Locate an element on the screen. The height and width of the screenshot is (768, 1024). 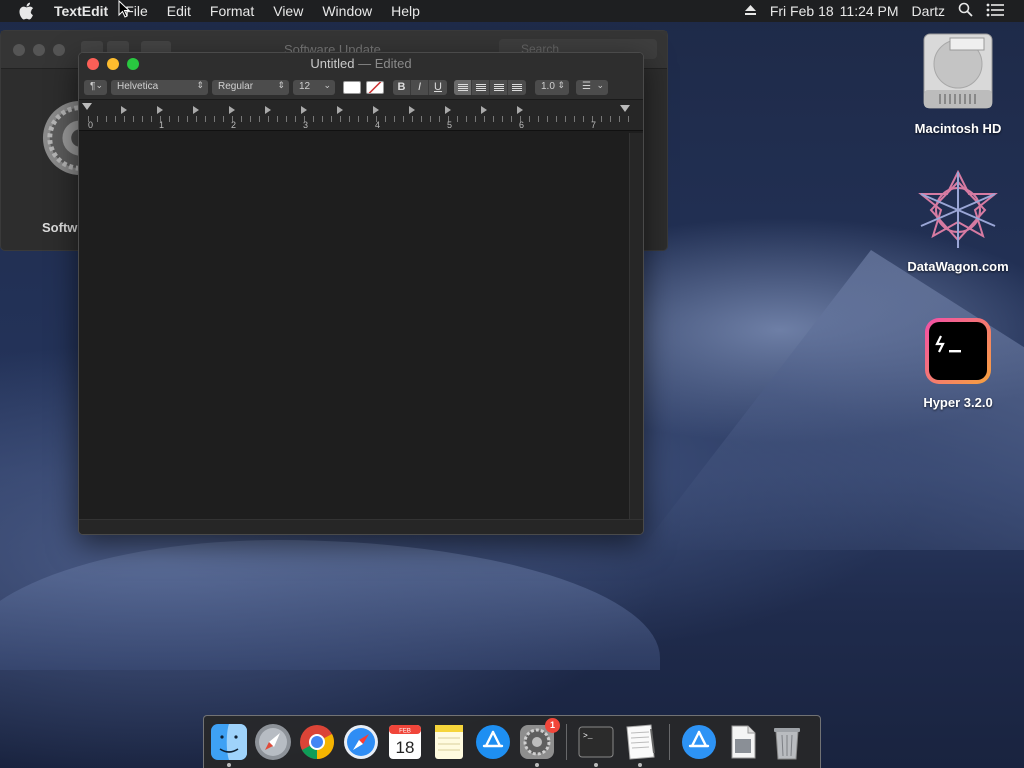
ruler-number: 1 is located at coordinates (162, 125).